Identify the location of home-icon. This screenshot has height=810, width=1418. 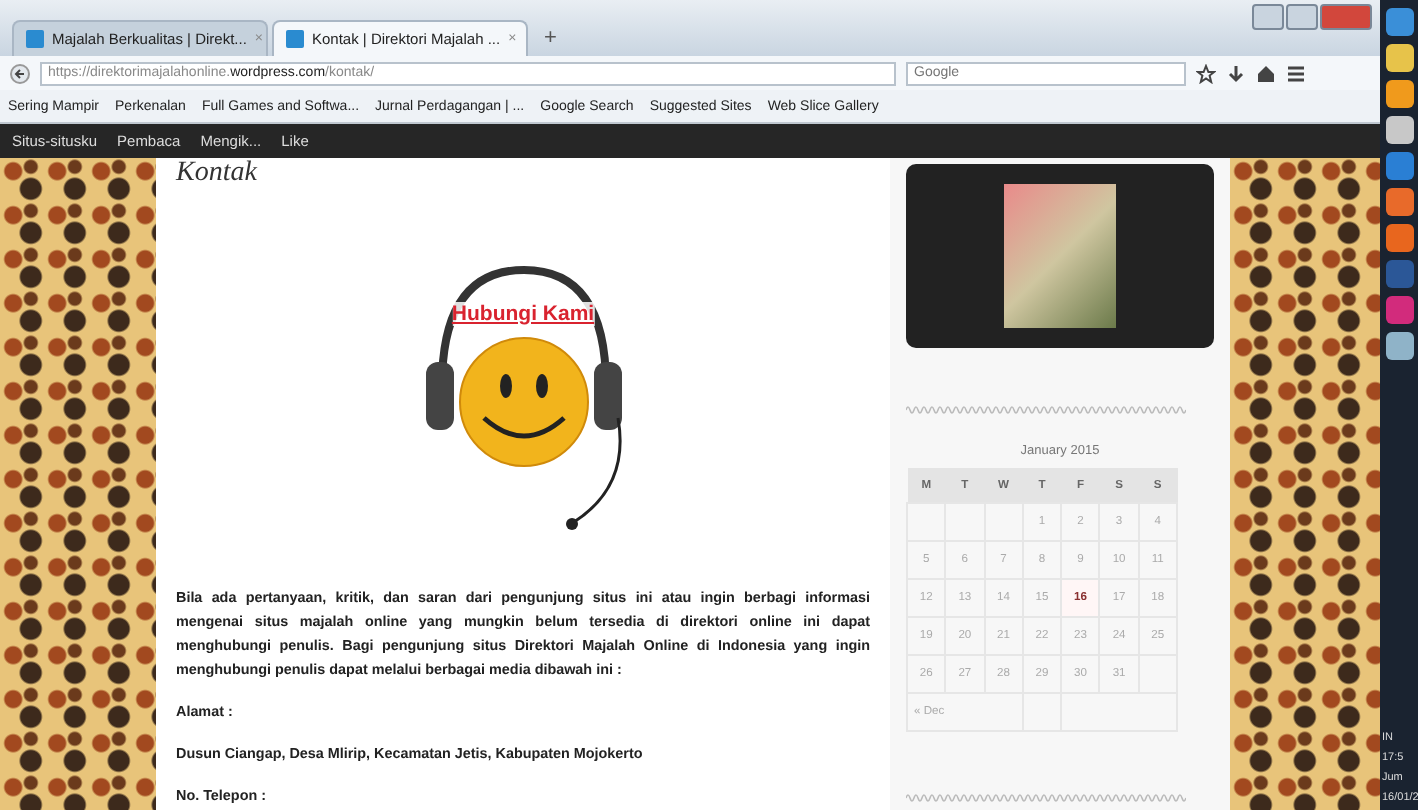
(1266, 73).